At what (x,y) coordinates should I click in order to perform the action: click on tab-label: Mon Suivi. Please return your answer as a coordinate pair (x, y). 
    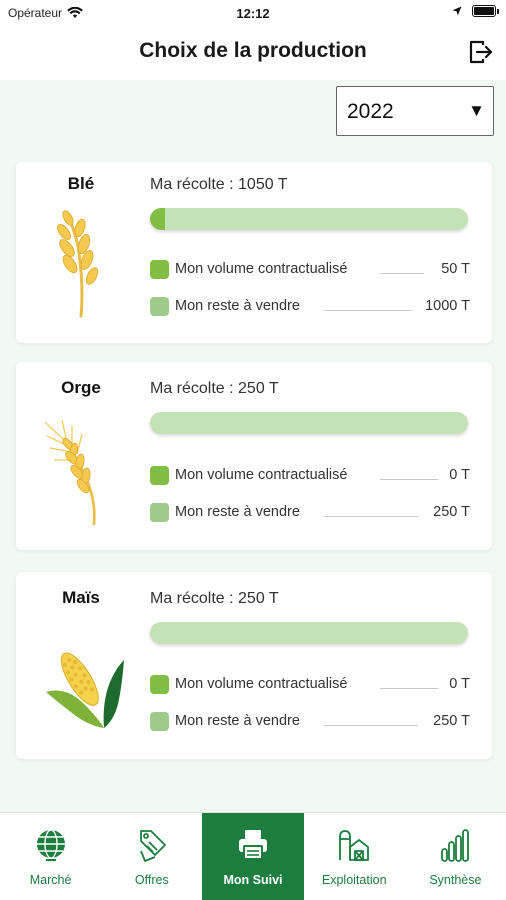
    Looking at the image, I should click on (253, 880).